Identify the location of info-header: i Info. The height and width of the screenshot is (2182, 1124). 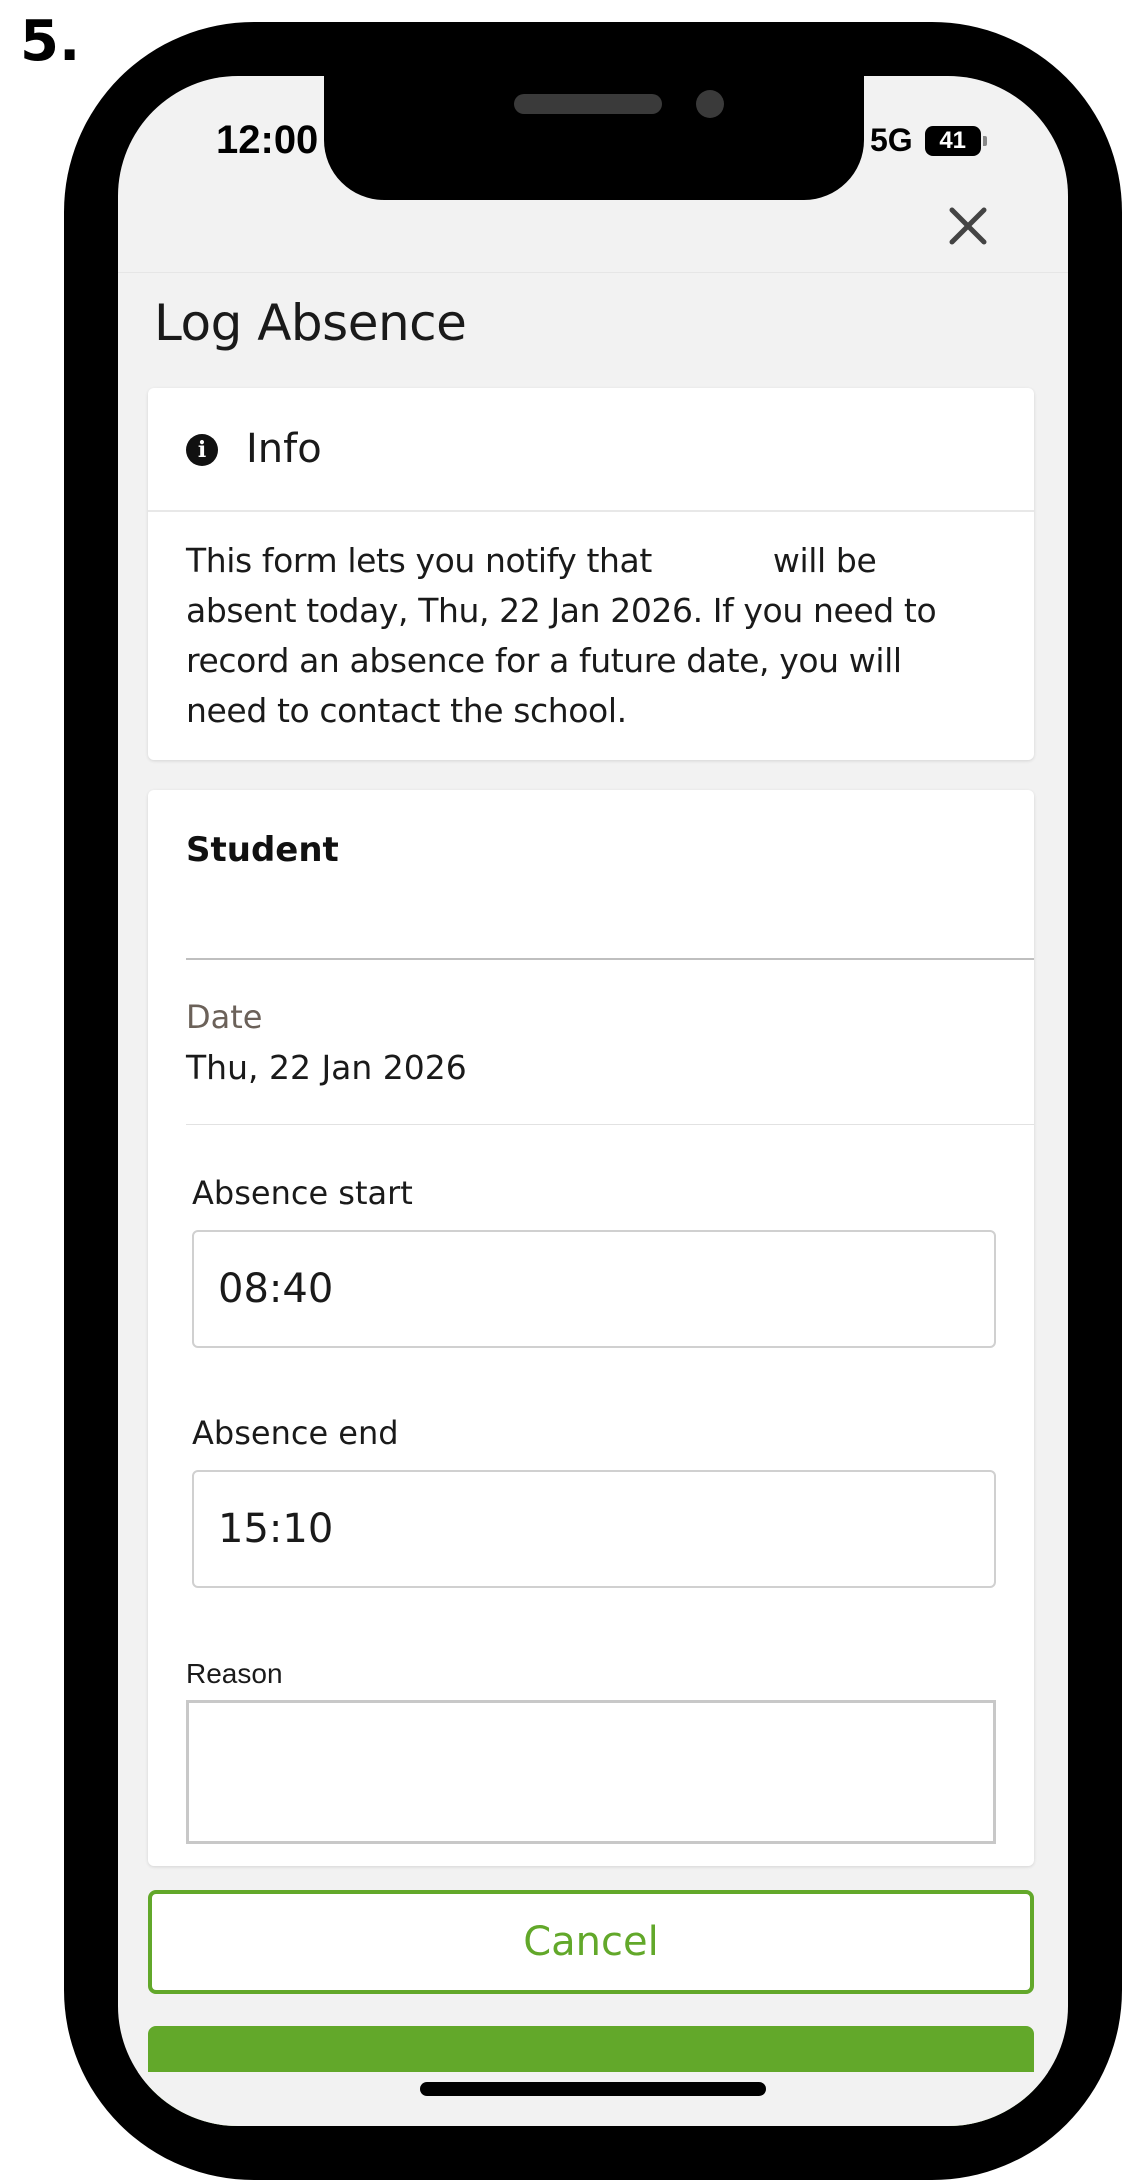
(591, 450).